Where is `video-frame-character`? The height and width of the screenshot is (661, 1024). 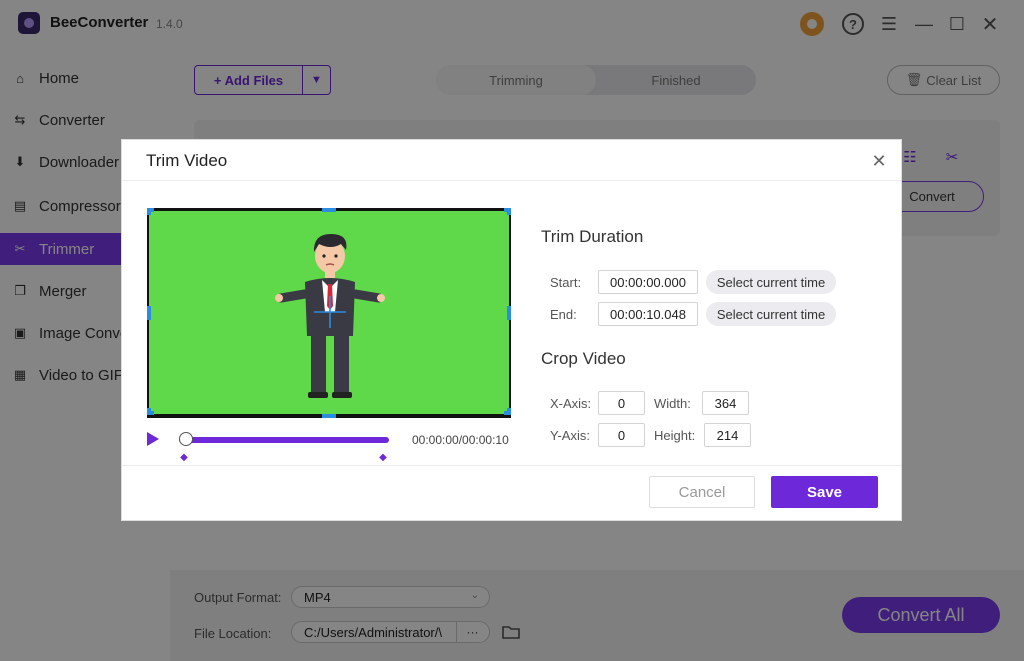 video-frame-character is located at coordinates (330, 316).